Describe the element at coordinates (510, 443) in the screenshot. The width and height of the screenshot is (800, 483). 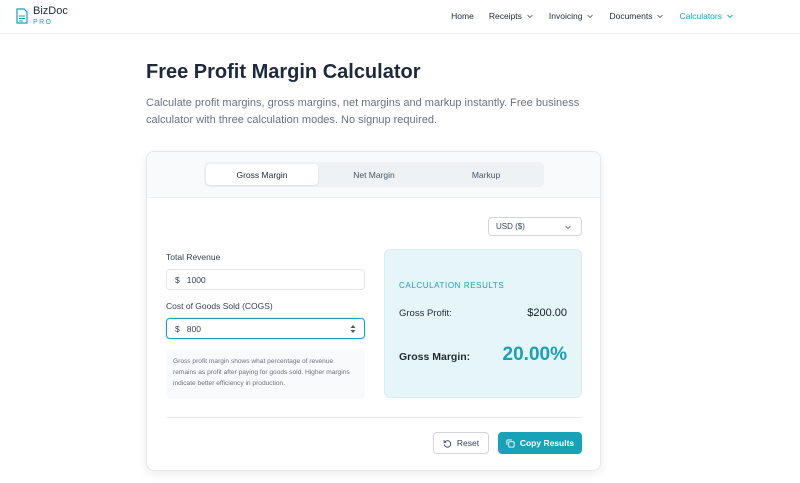
I see `copy-icon` at that location.